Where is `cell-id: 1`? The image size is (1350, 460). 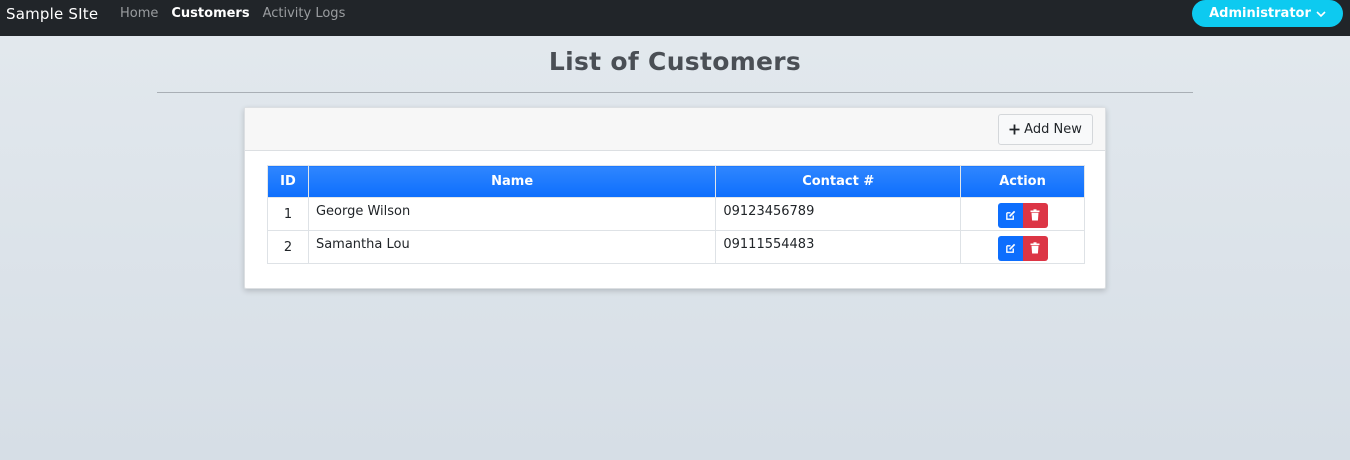 cell-id: 1 is located at coordinates (288, 214).